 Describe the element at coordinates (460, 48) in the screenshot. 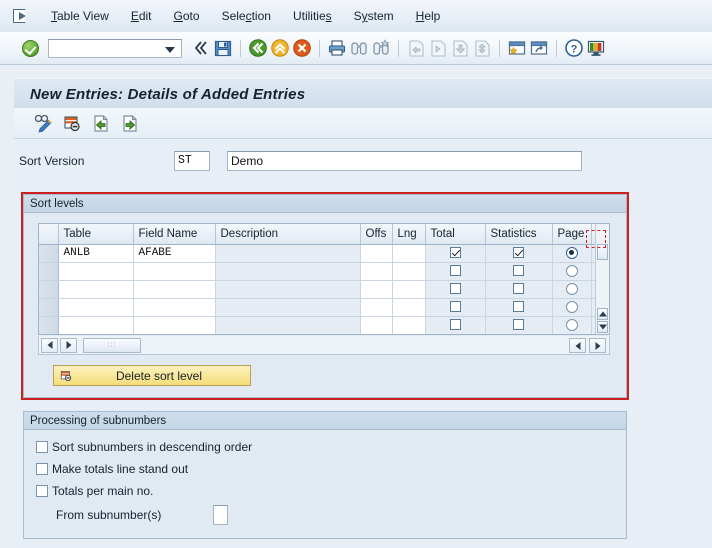

I see `next-page-icon` at that location.